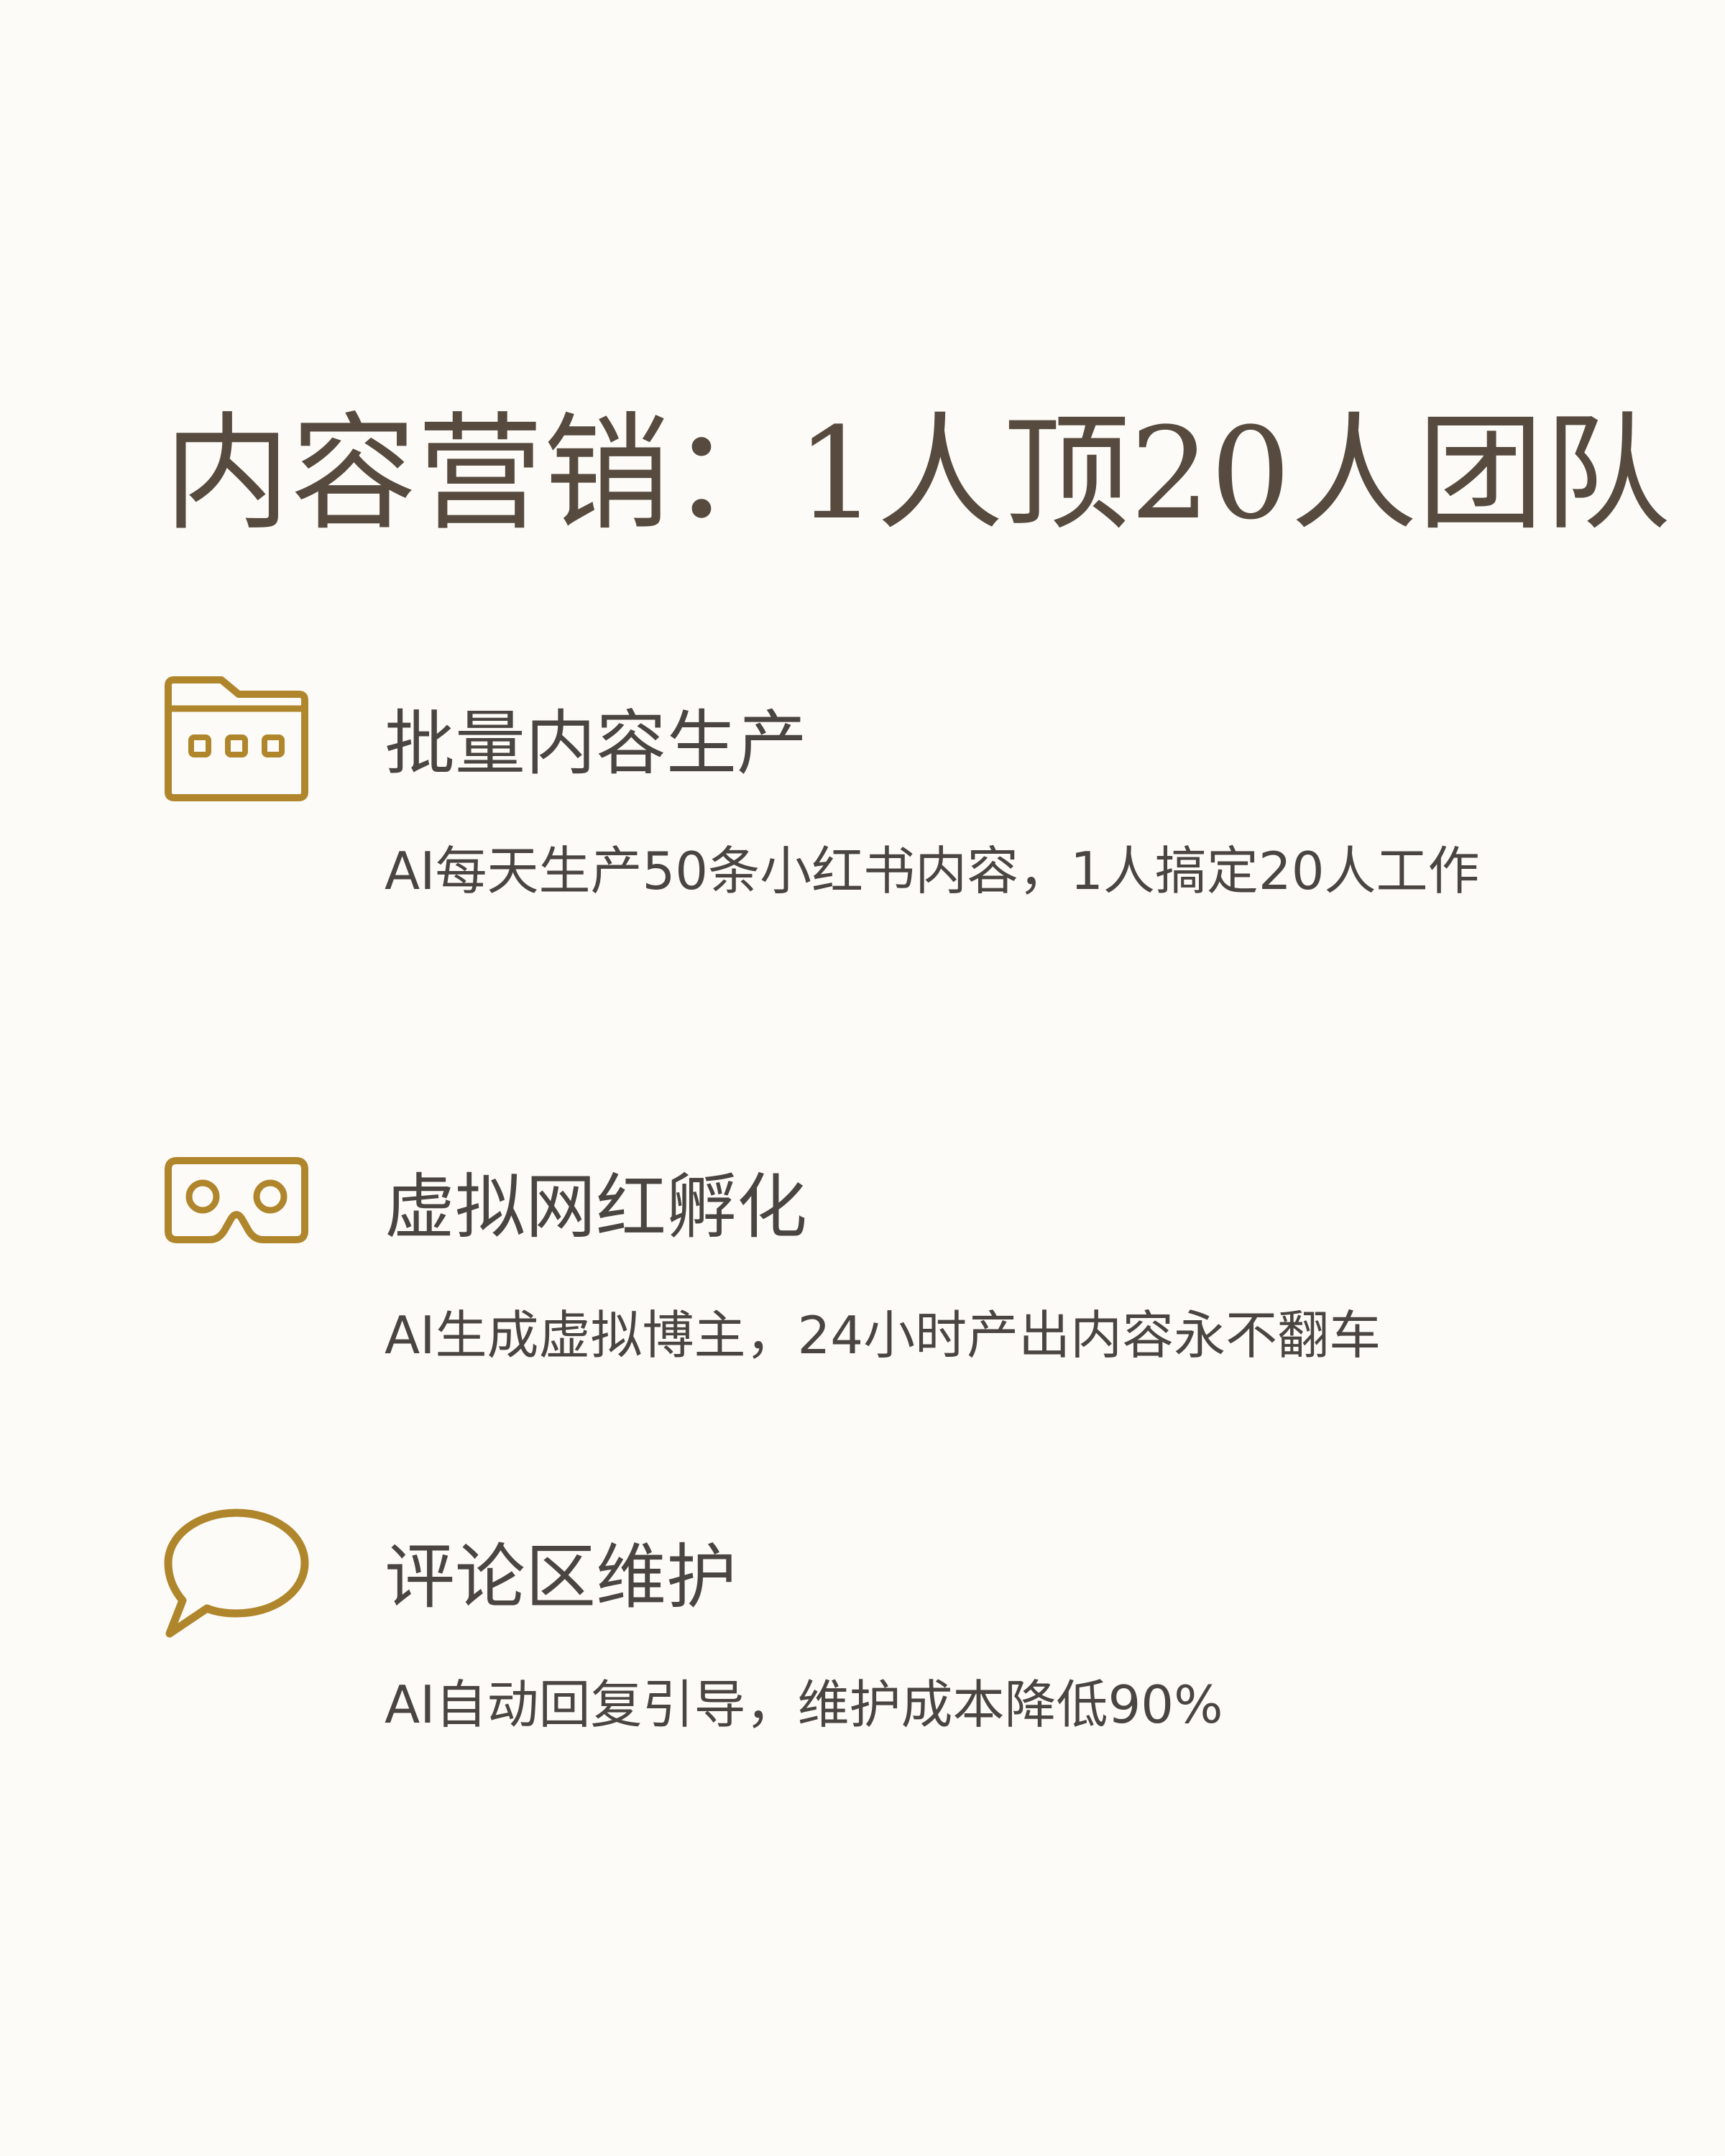  Describe the element at coordinates (917, 474) in the screenshot. I see `page-title: 内容营销：1人顶20人团队` at that location.